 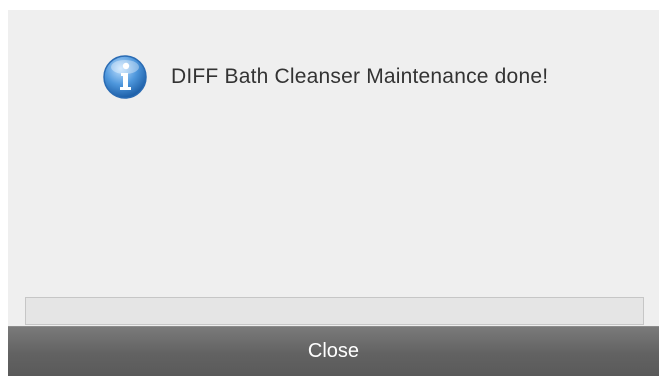 What do you see at coordinates (334, 311) in the screenshot?
I see `progress-bar` at bounding box center [334, 311].